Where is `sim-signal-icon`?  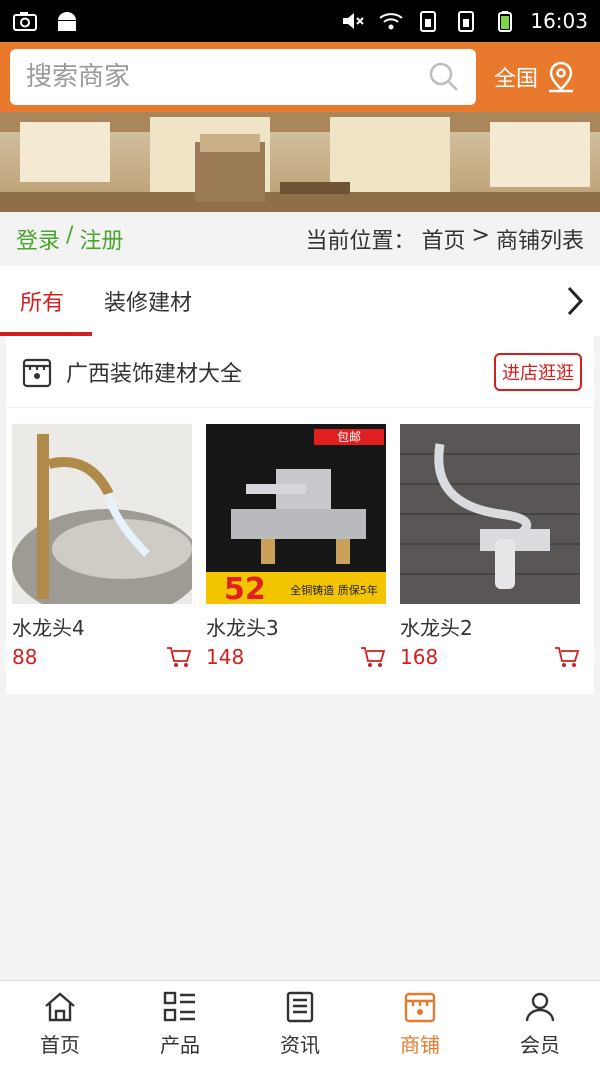
sim-signal-icon is located at coordinates (428, 21).